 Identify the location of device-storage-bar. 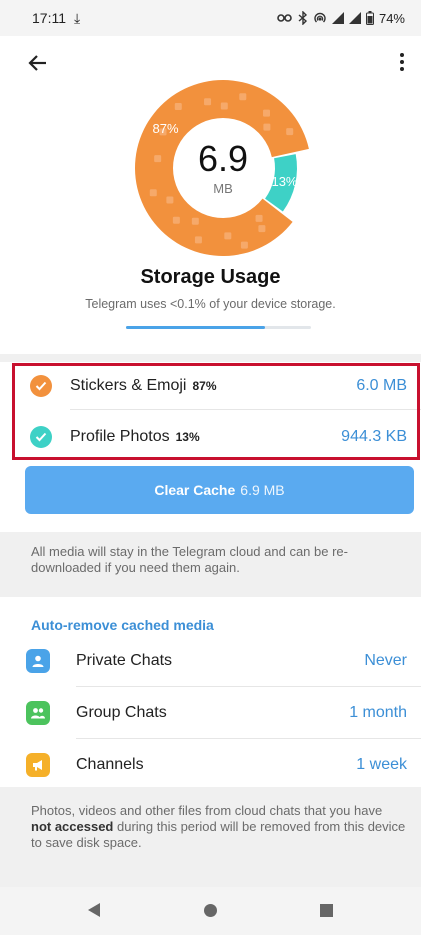
(218, 327).